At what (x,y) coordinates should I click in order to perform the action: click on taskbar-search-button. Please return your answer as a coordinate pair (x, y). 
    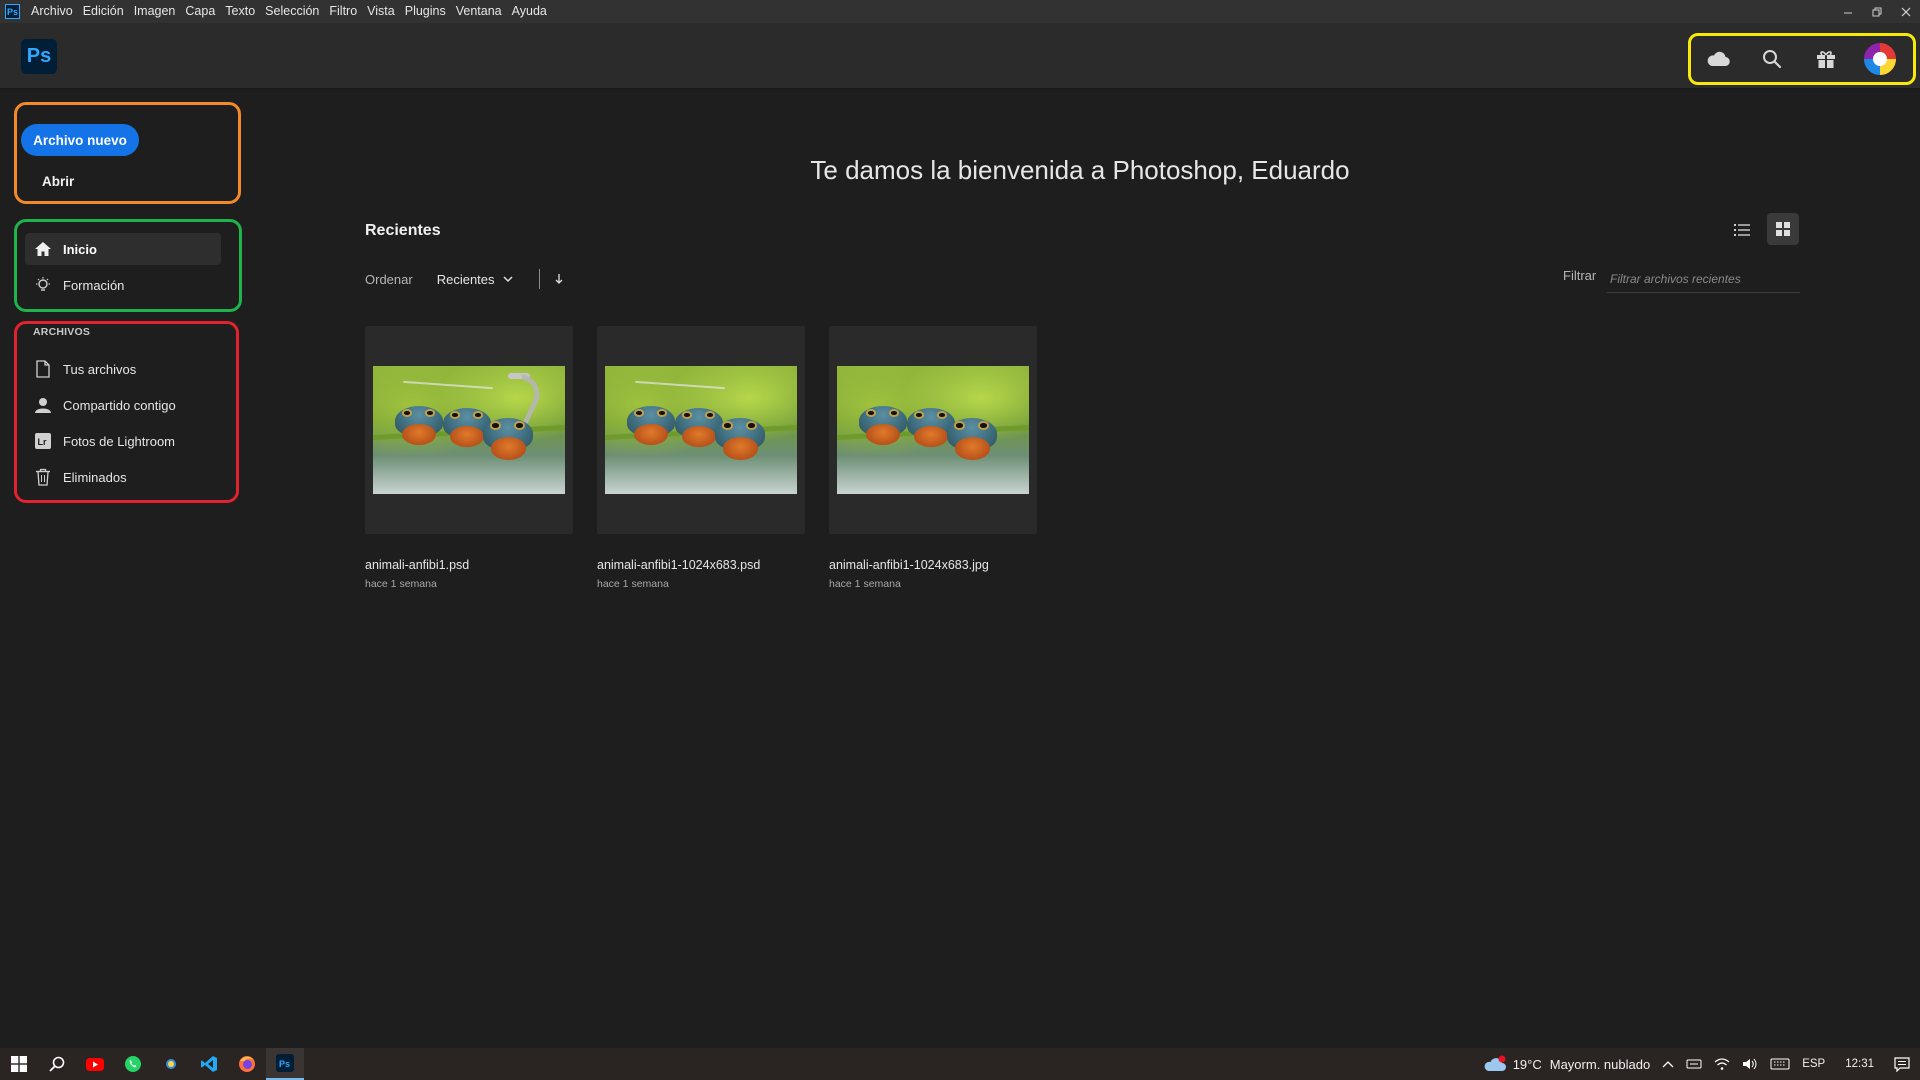
    Looking at the image, I should click on (57, 1064).